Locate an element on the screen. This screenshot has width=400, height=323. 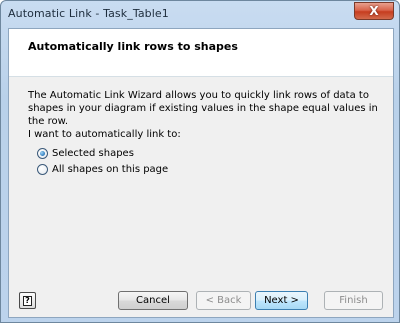
help-button: ? is located at coordinates (27, 300).